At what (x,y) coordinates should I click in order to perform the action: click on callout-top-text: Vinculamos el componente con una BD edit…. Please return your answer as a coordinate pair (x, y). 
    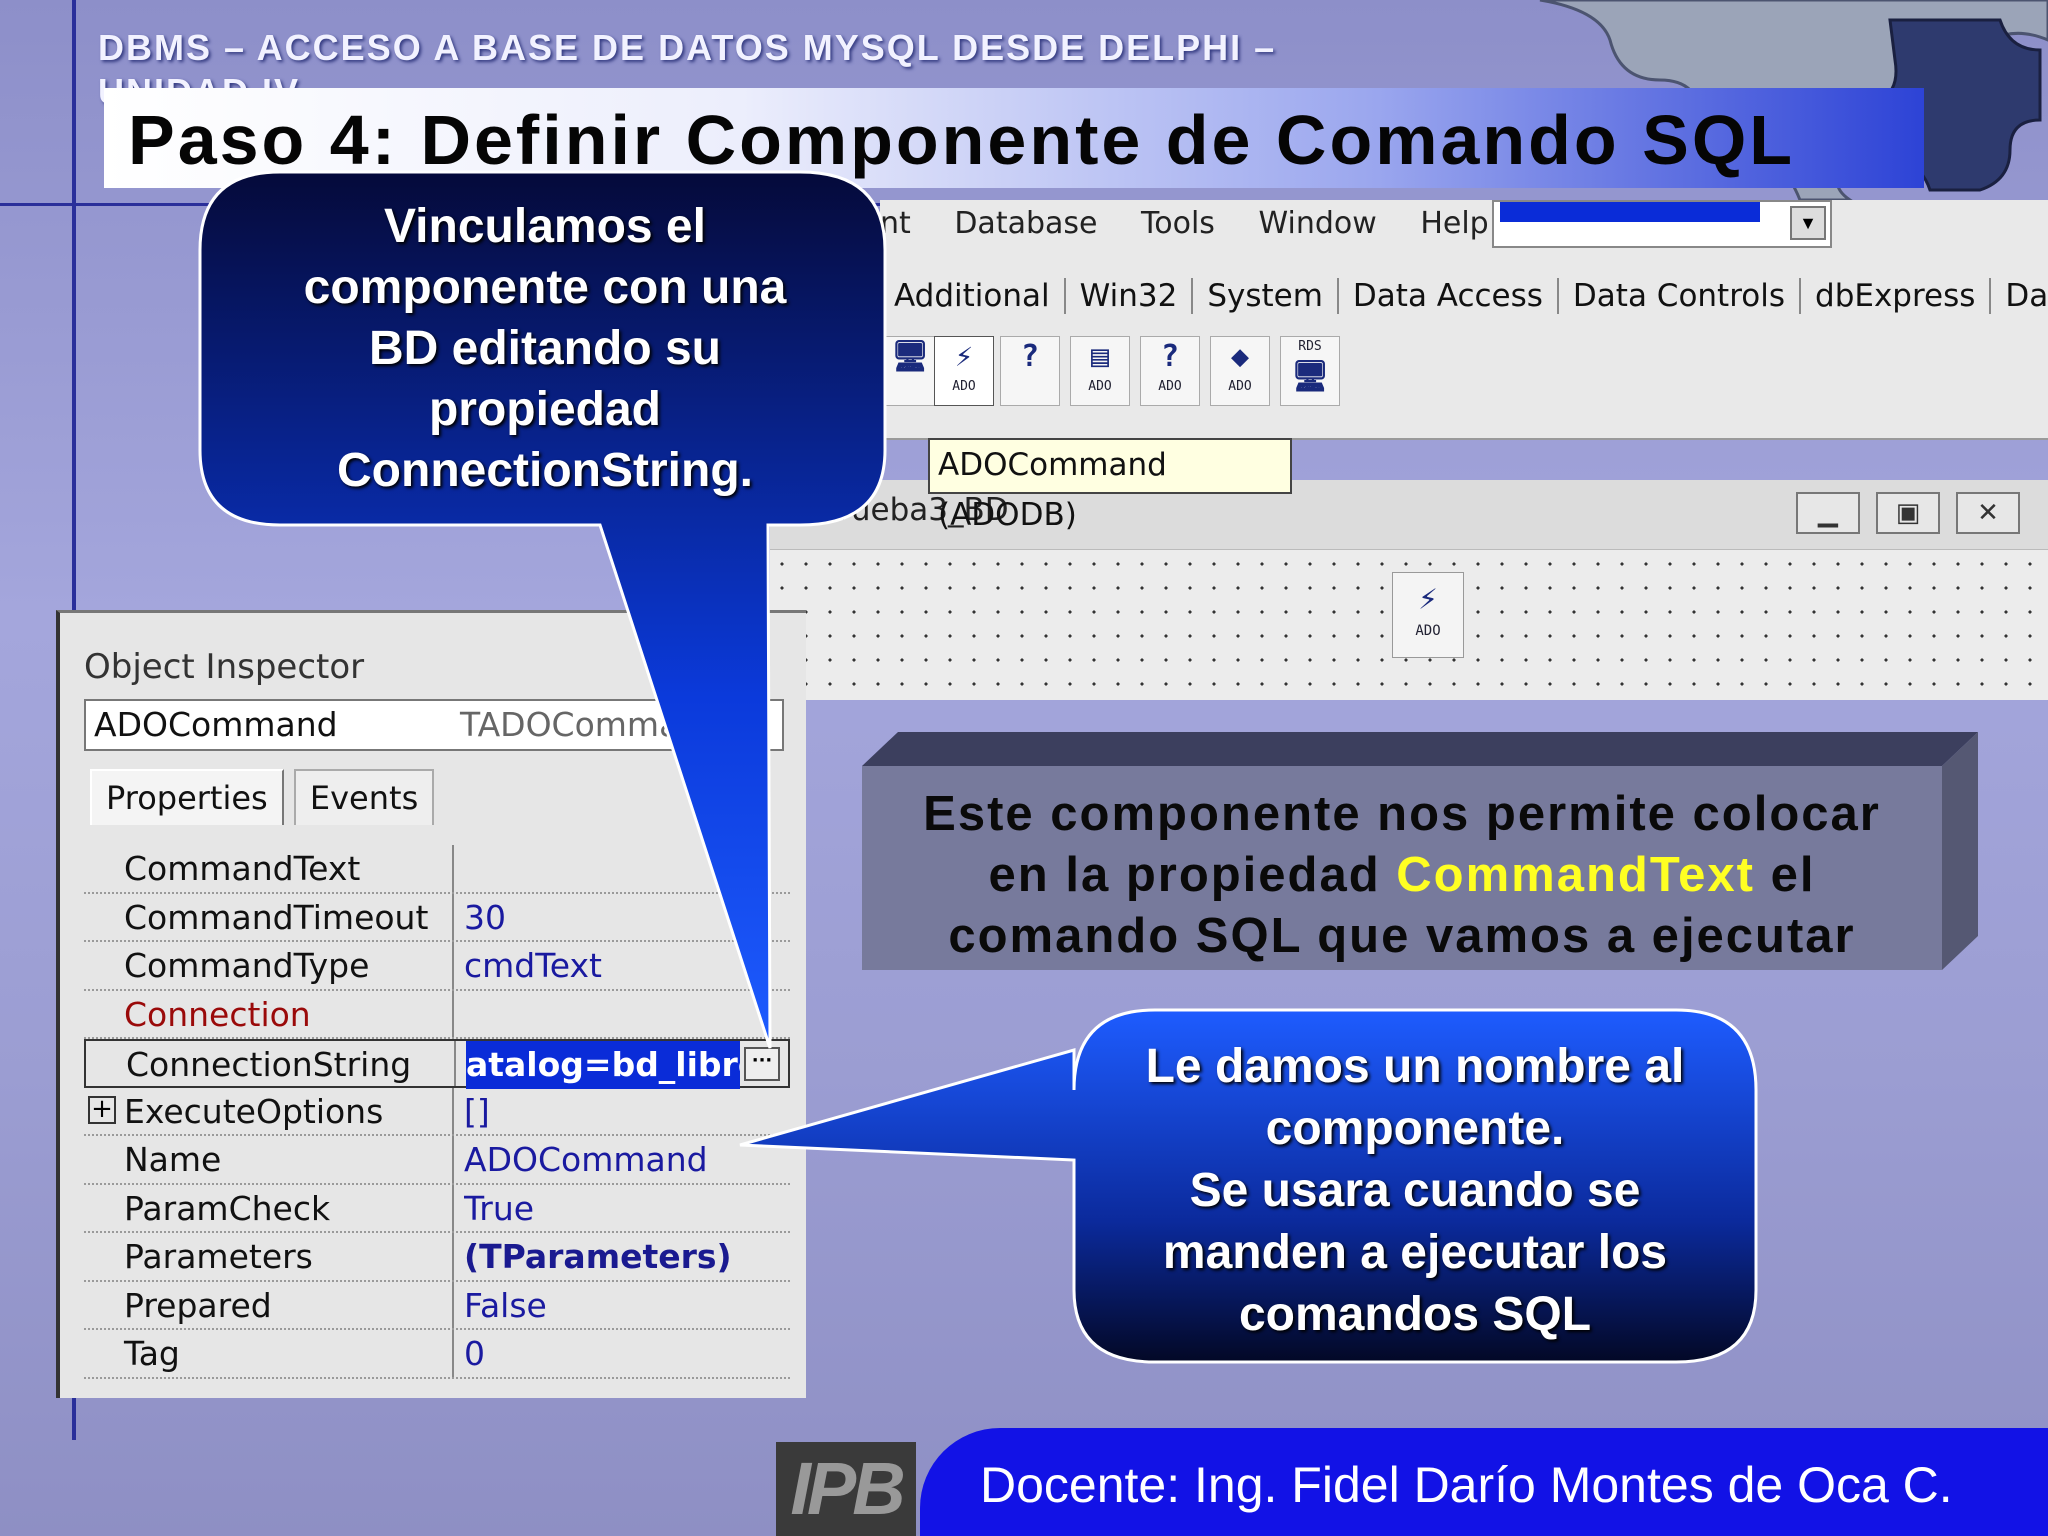
    Looking at the image, I should click on (545, 348).